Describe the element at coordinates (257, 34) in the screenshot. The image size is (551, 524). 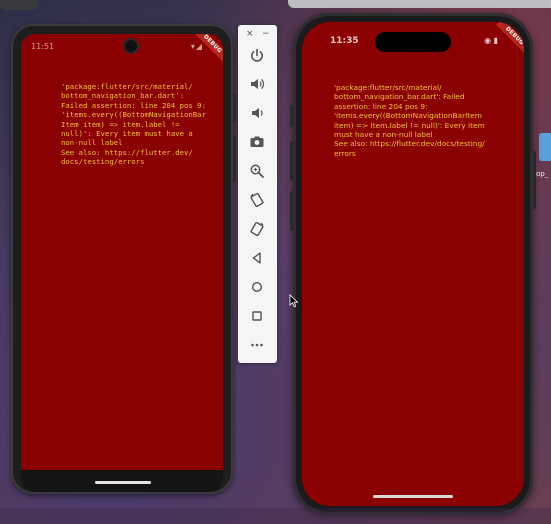
I see `toolbar-window-controls: × −` at that location.